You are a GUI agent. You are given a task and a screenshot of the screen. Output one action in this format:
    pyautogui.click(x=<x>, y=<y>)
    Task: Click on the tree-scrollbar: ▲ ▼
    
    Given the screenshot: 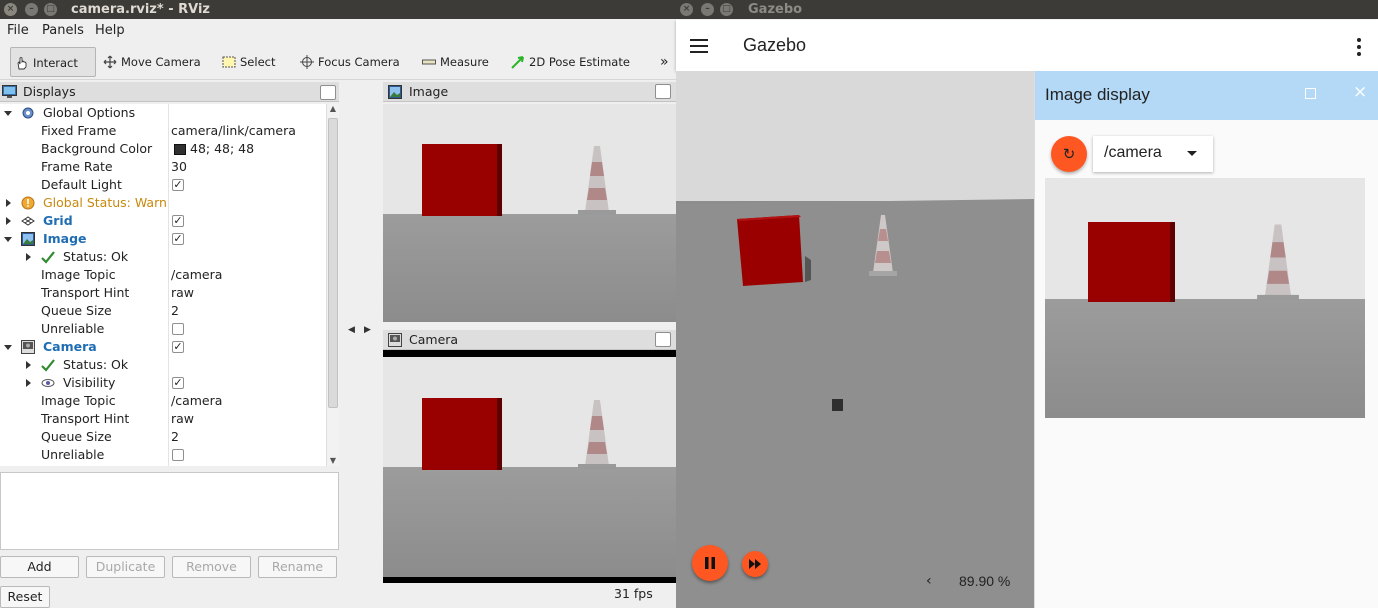 What is the action you would take?
    pyautogui.click(x=332, y=285)
    